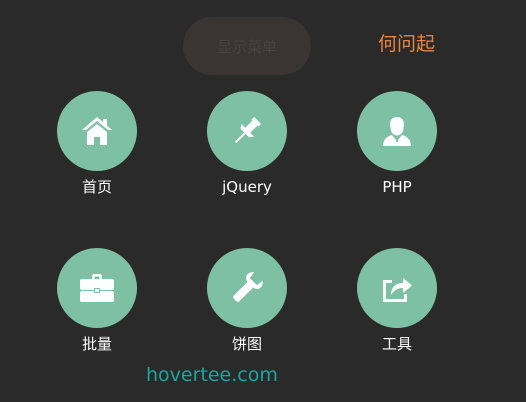 Image resolution: width=526 pixels, height=402 pixels. I want to click on menu-item-jquery: jQuery, so click(247, 144).